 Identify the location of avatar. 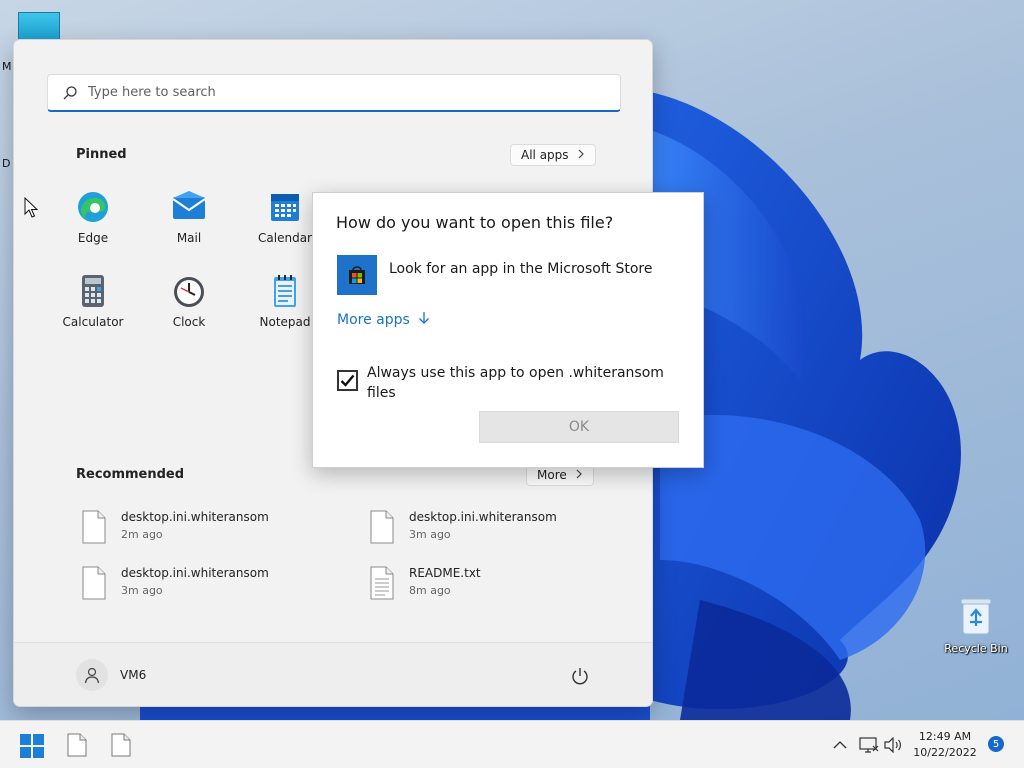
(92, 675).